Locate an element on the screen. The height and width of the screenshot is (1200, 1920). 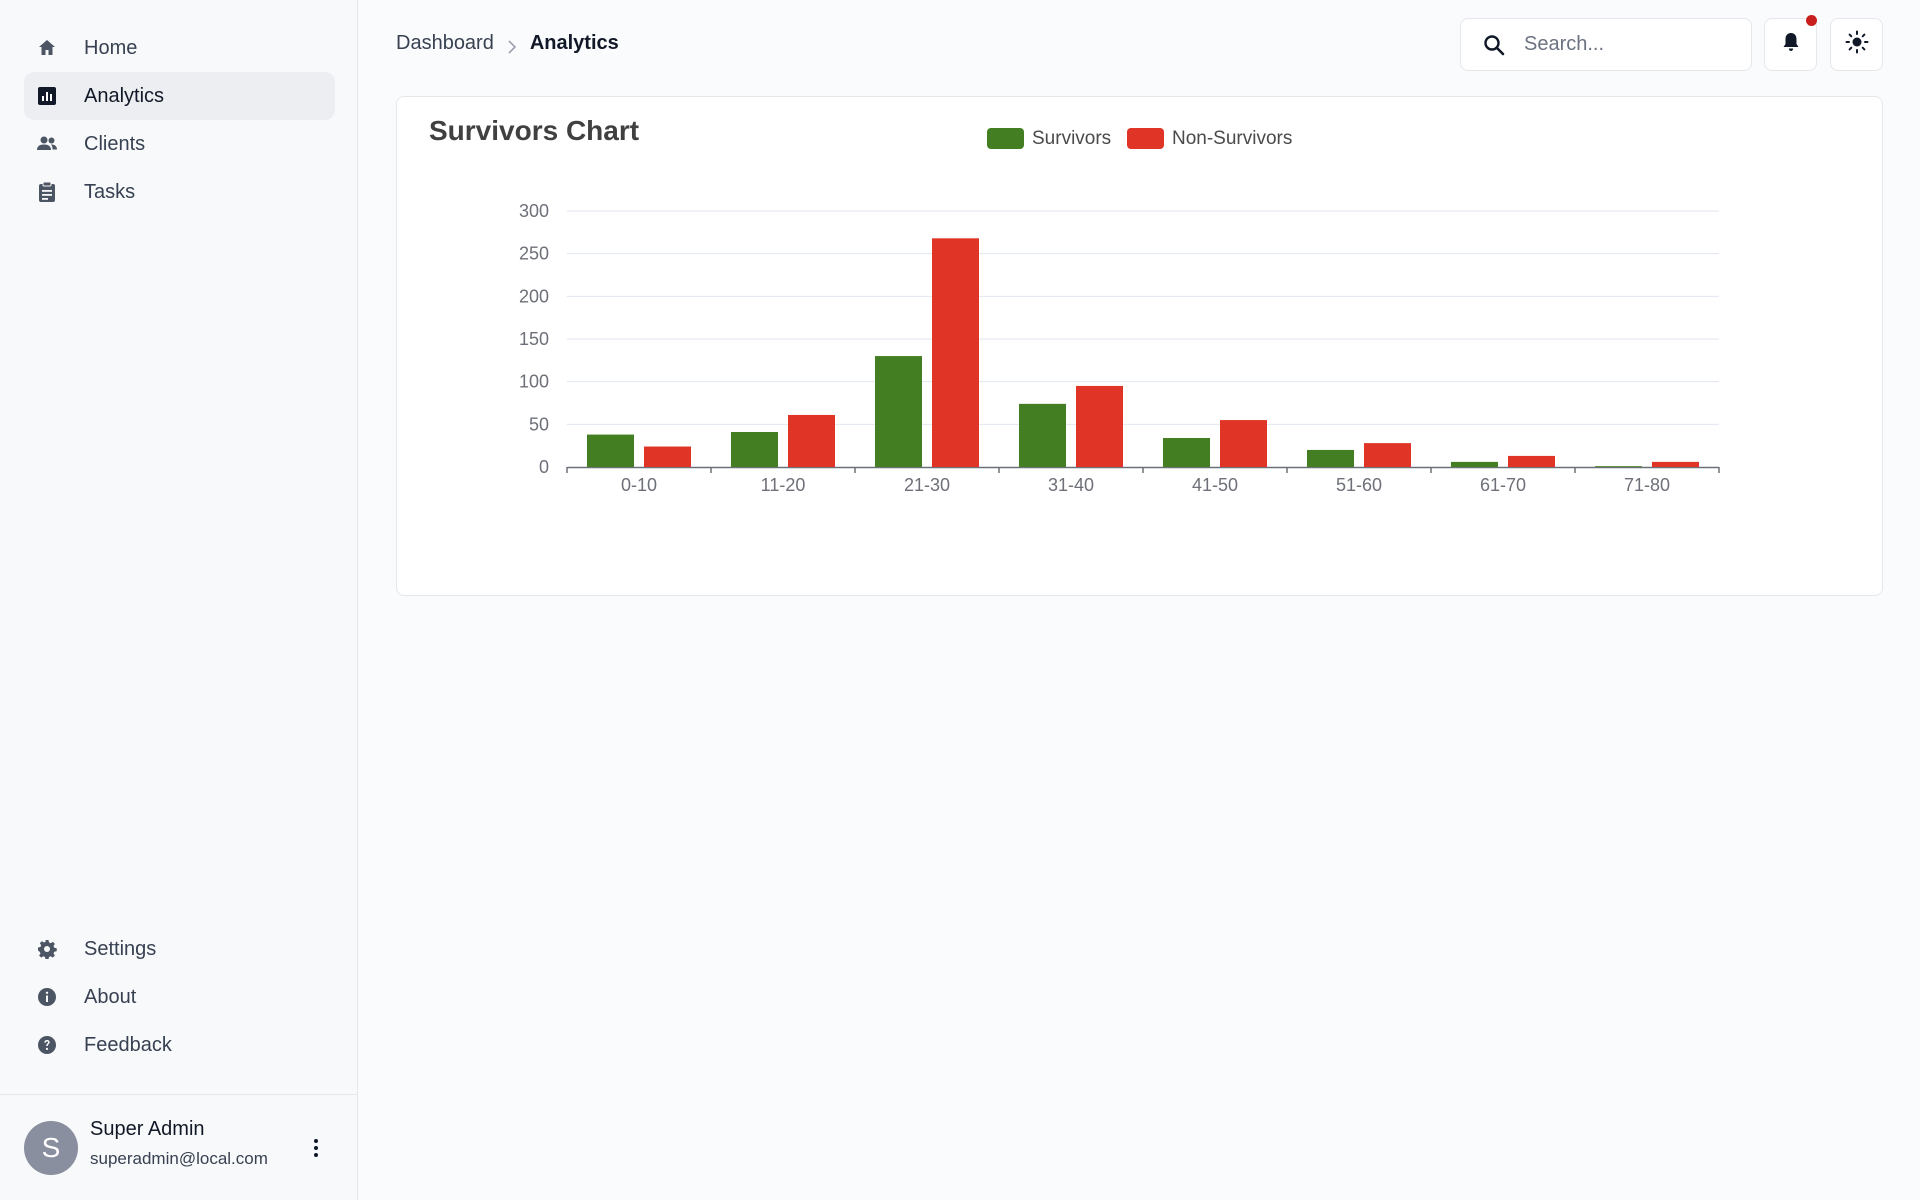
x-tick-label: 0-10 is located at coordinates (639, 485).